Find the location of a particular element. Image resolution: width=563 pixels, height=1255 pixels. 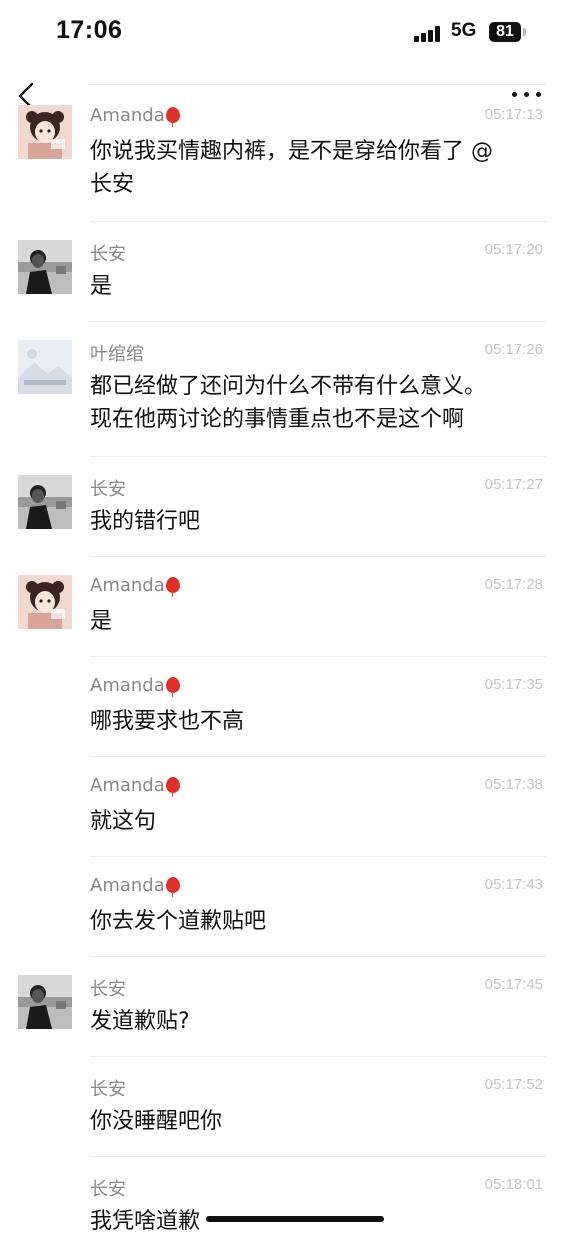

message-text: 哪我要求也不高 is located at coordinates (315, 721).